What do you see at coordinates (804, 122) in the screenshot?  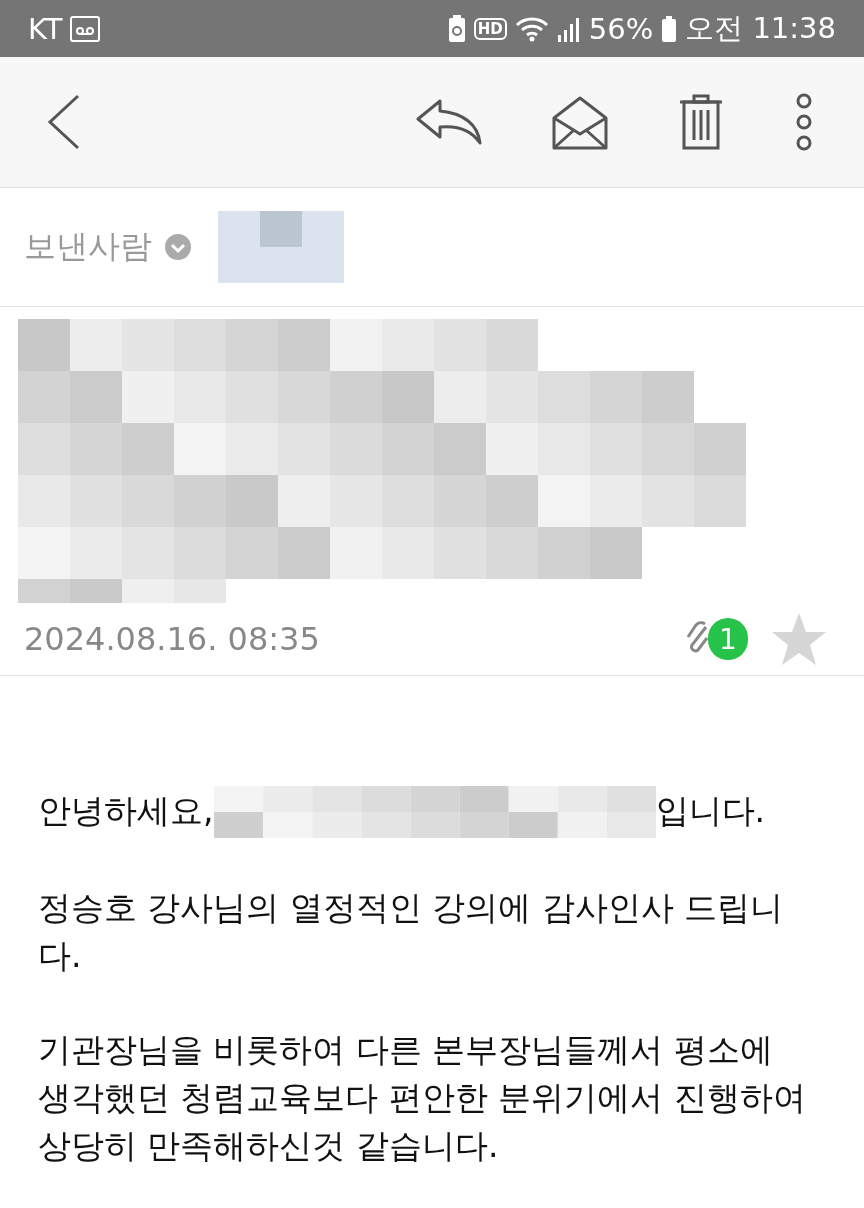 I see `more-icon` at bounding box center [804, 122].